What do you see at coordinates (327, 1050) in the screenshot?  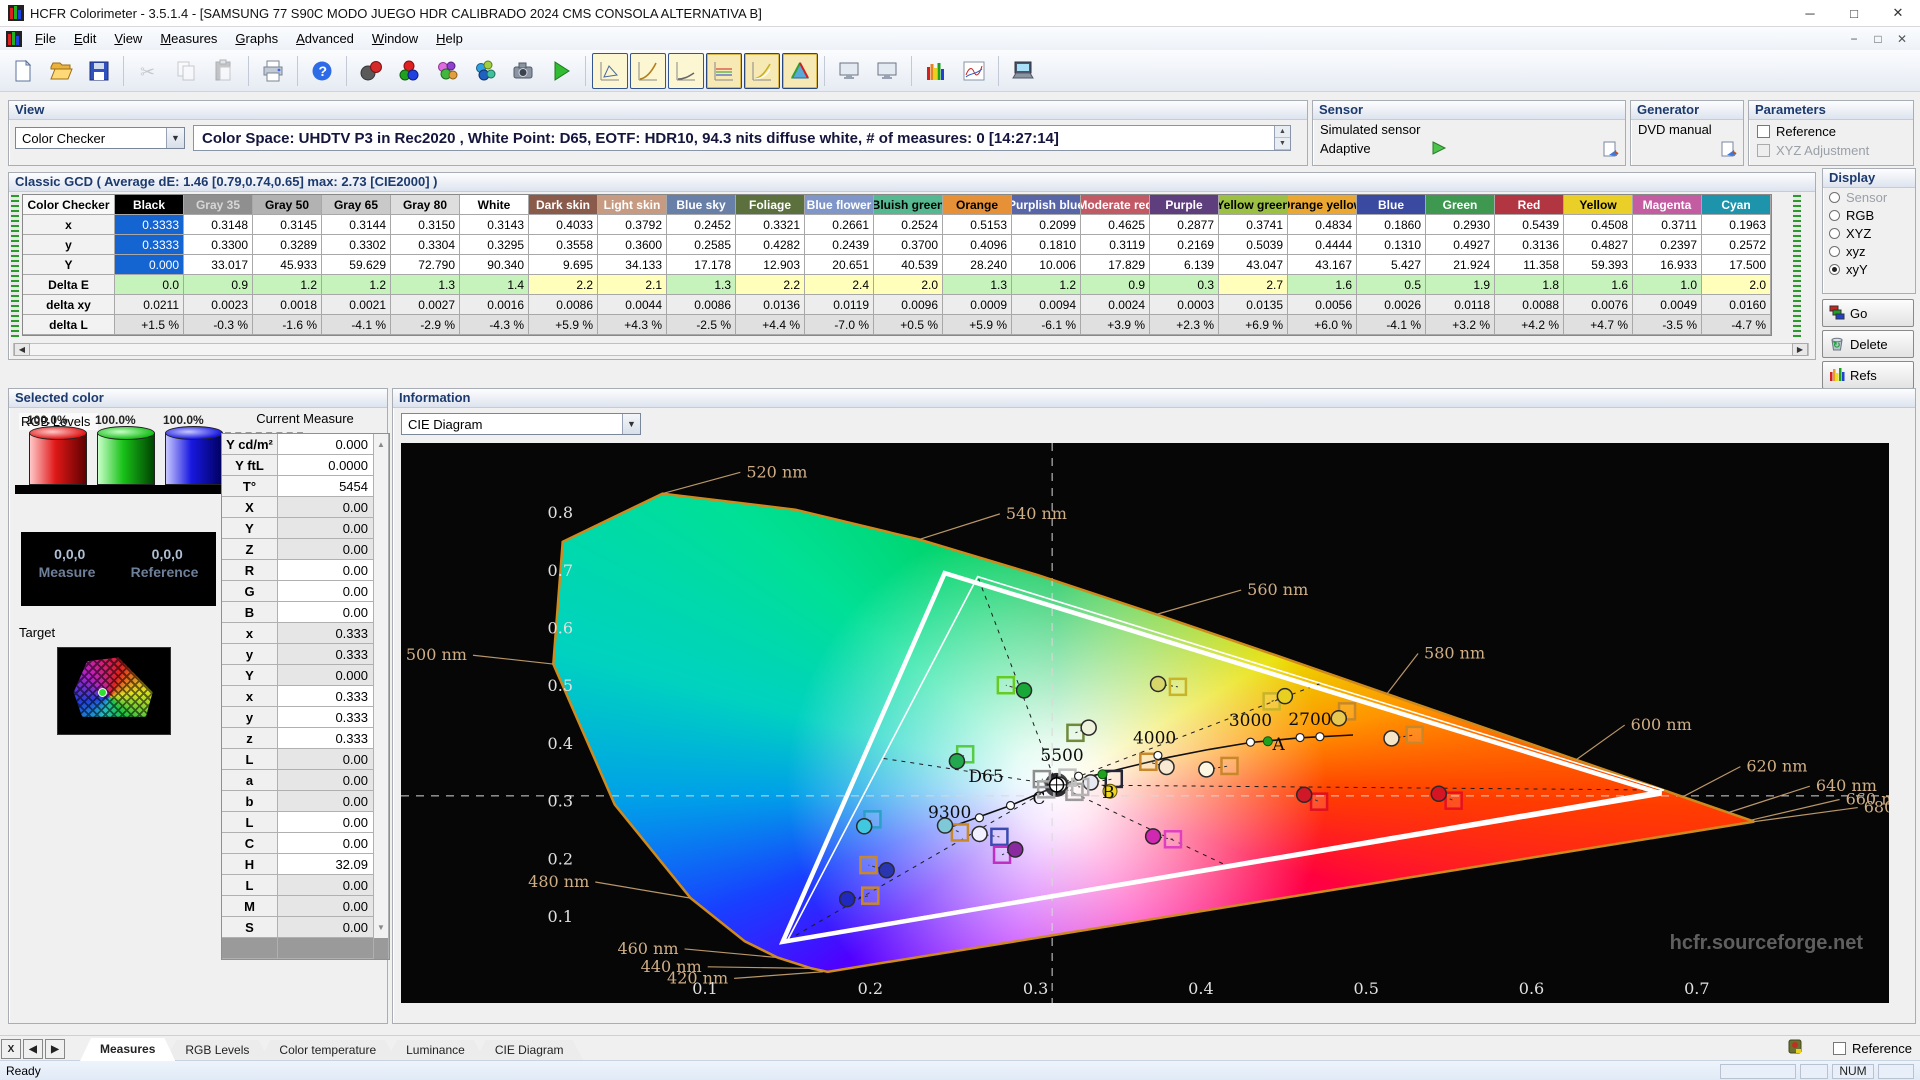 I see `tab-color-temperature: Color temperature` at bounding box center [327, 1050].